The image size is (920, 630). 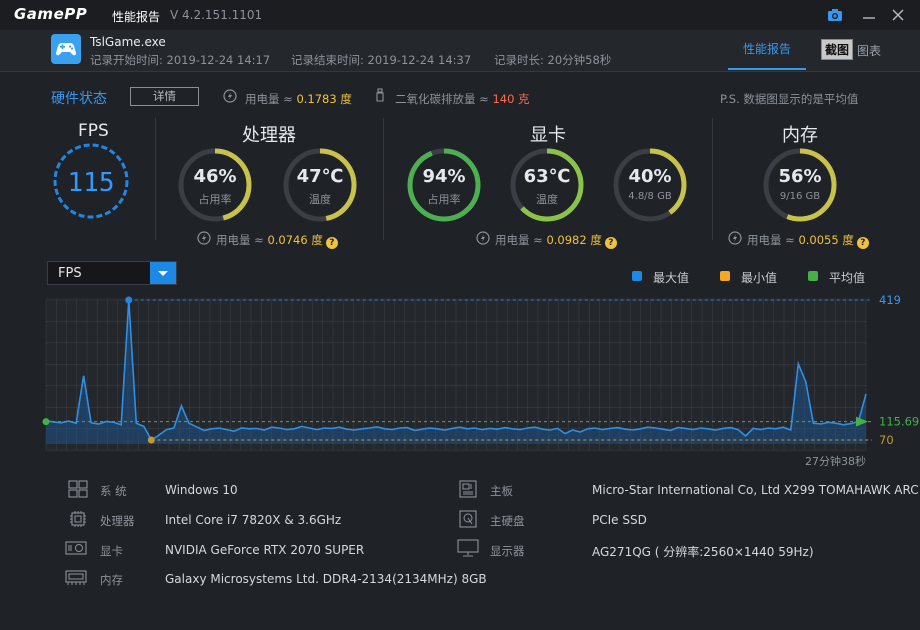 I want to click on legend-max-label: 最大值, so click(x=671, y=278).